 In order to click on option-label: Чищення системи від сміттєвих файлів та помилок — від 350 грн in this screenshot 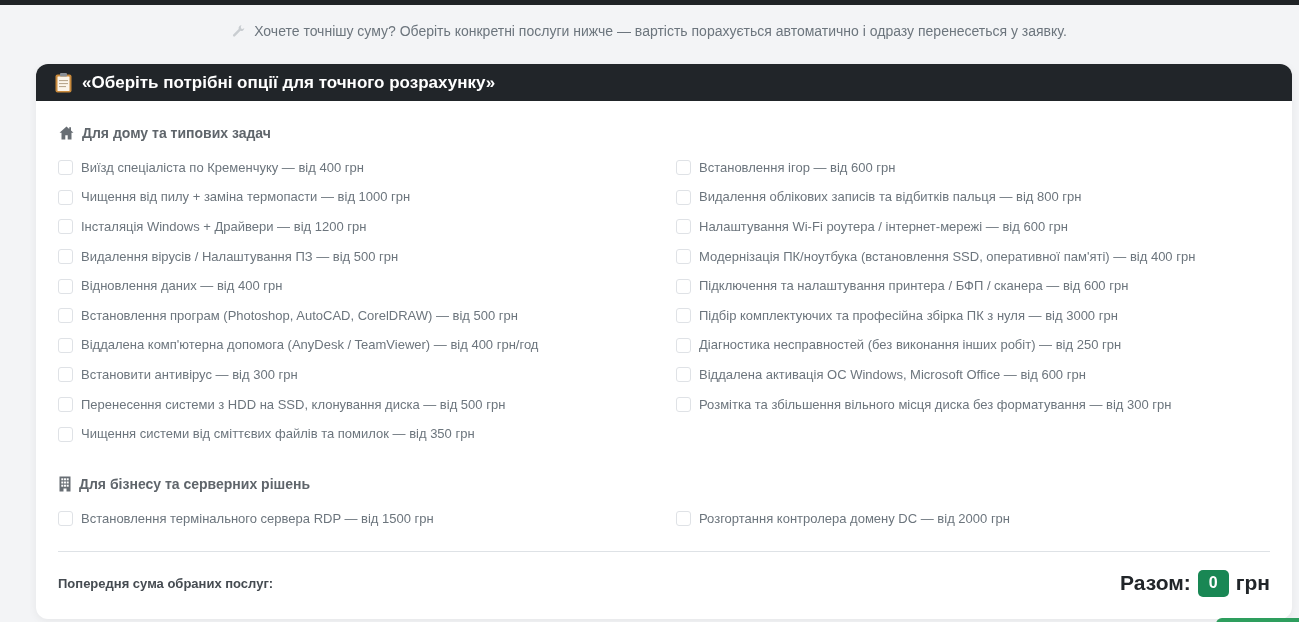, I will do `click(278, 434)`.